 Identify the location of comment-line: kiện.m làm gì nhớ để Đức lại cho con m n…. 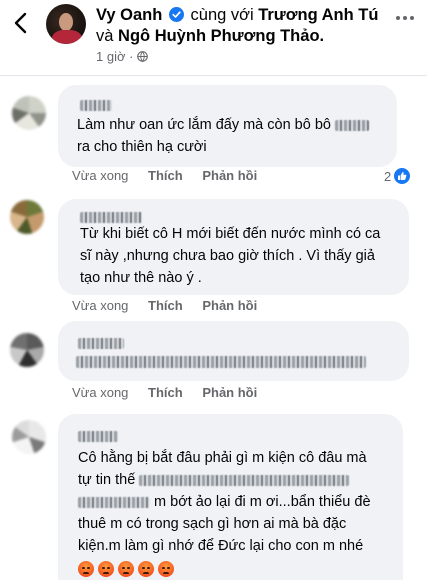
(221, 546).